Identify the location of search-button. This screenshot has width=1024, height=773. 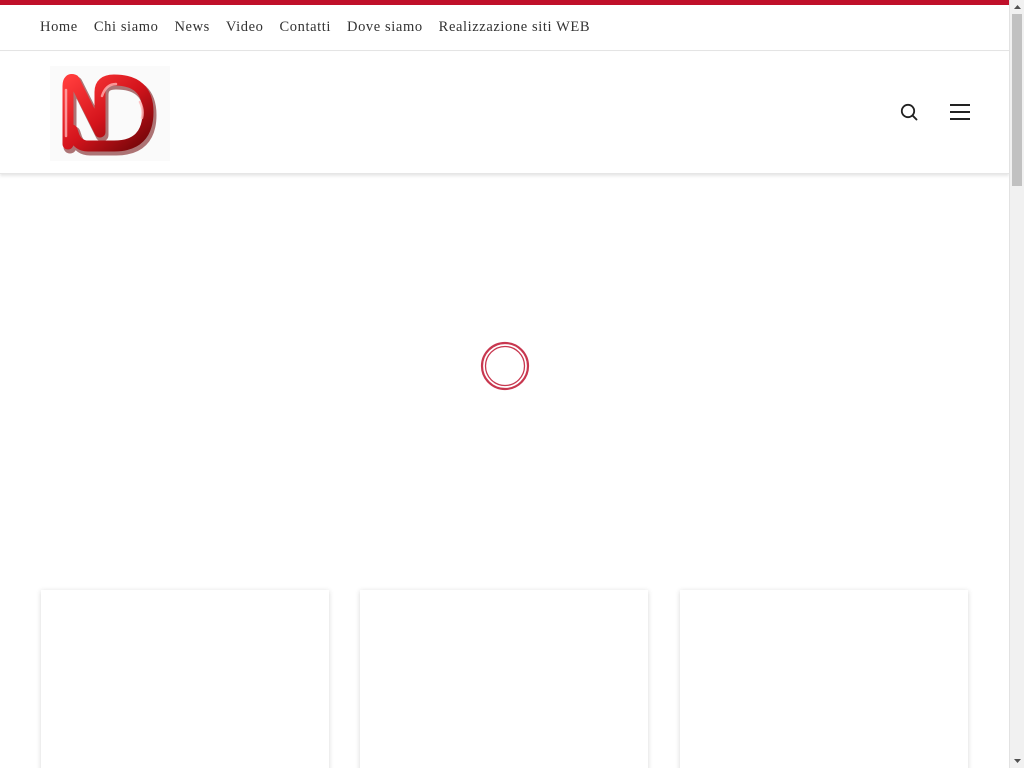
(909, 112).